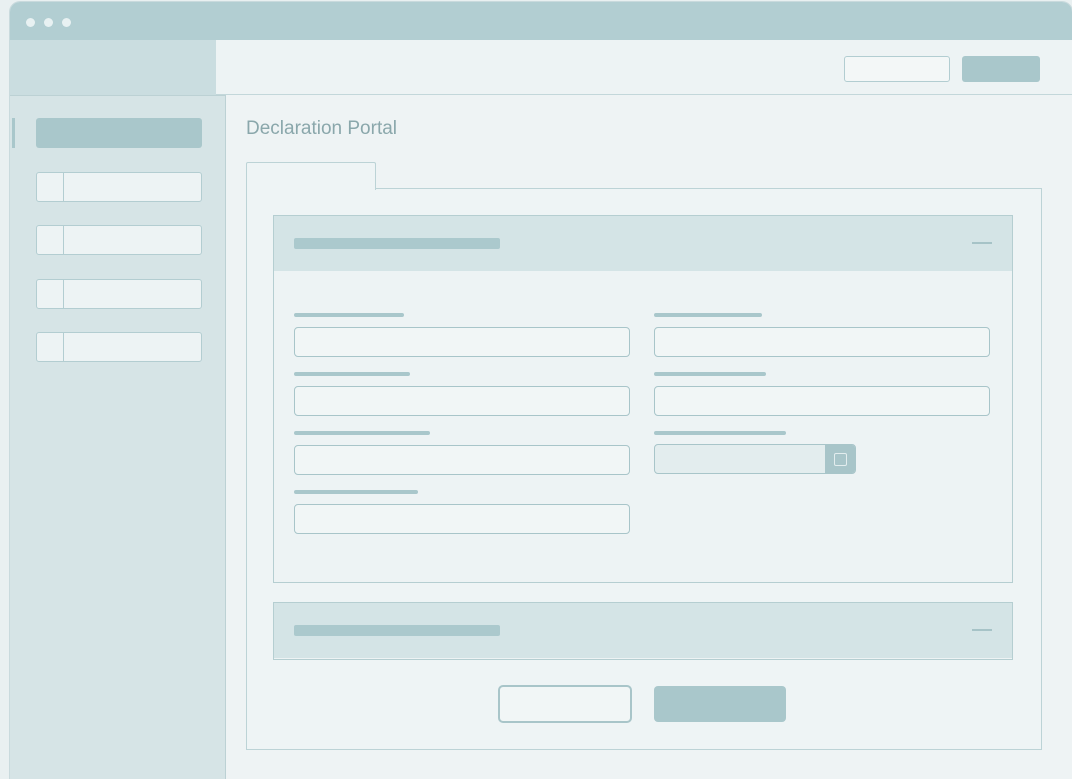 The width and height of the screenshot is (1072, 779). Describe the element at coordinates (119, 133) in the screenshot. I see `sidebar-item-active` at that location.